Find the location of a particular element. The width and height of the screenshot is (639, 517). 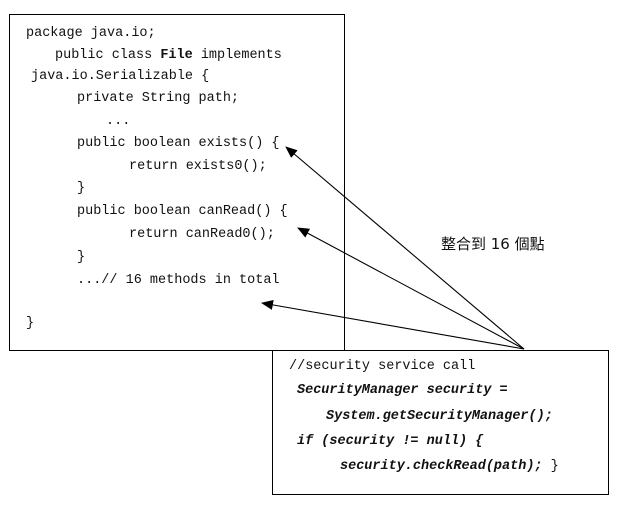

arrow-to-methods-note is located at coordinates (393, 324).